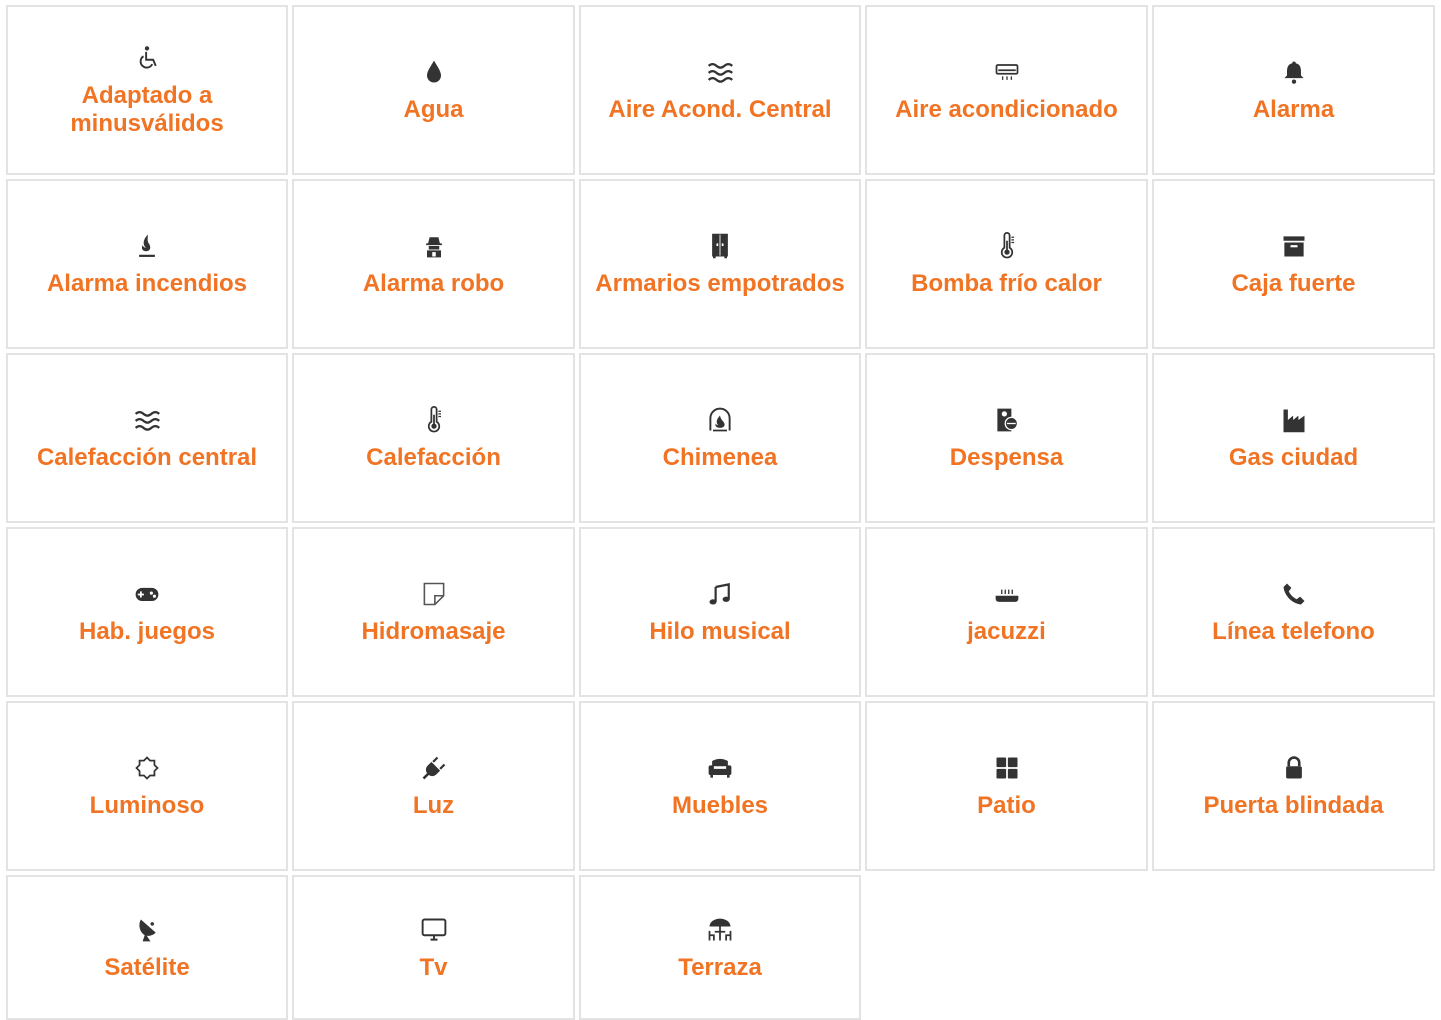  I want to click on feature-tile-muebles: Muebles, so click(720, 786).